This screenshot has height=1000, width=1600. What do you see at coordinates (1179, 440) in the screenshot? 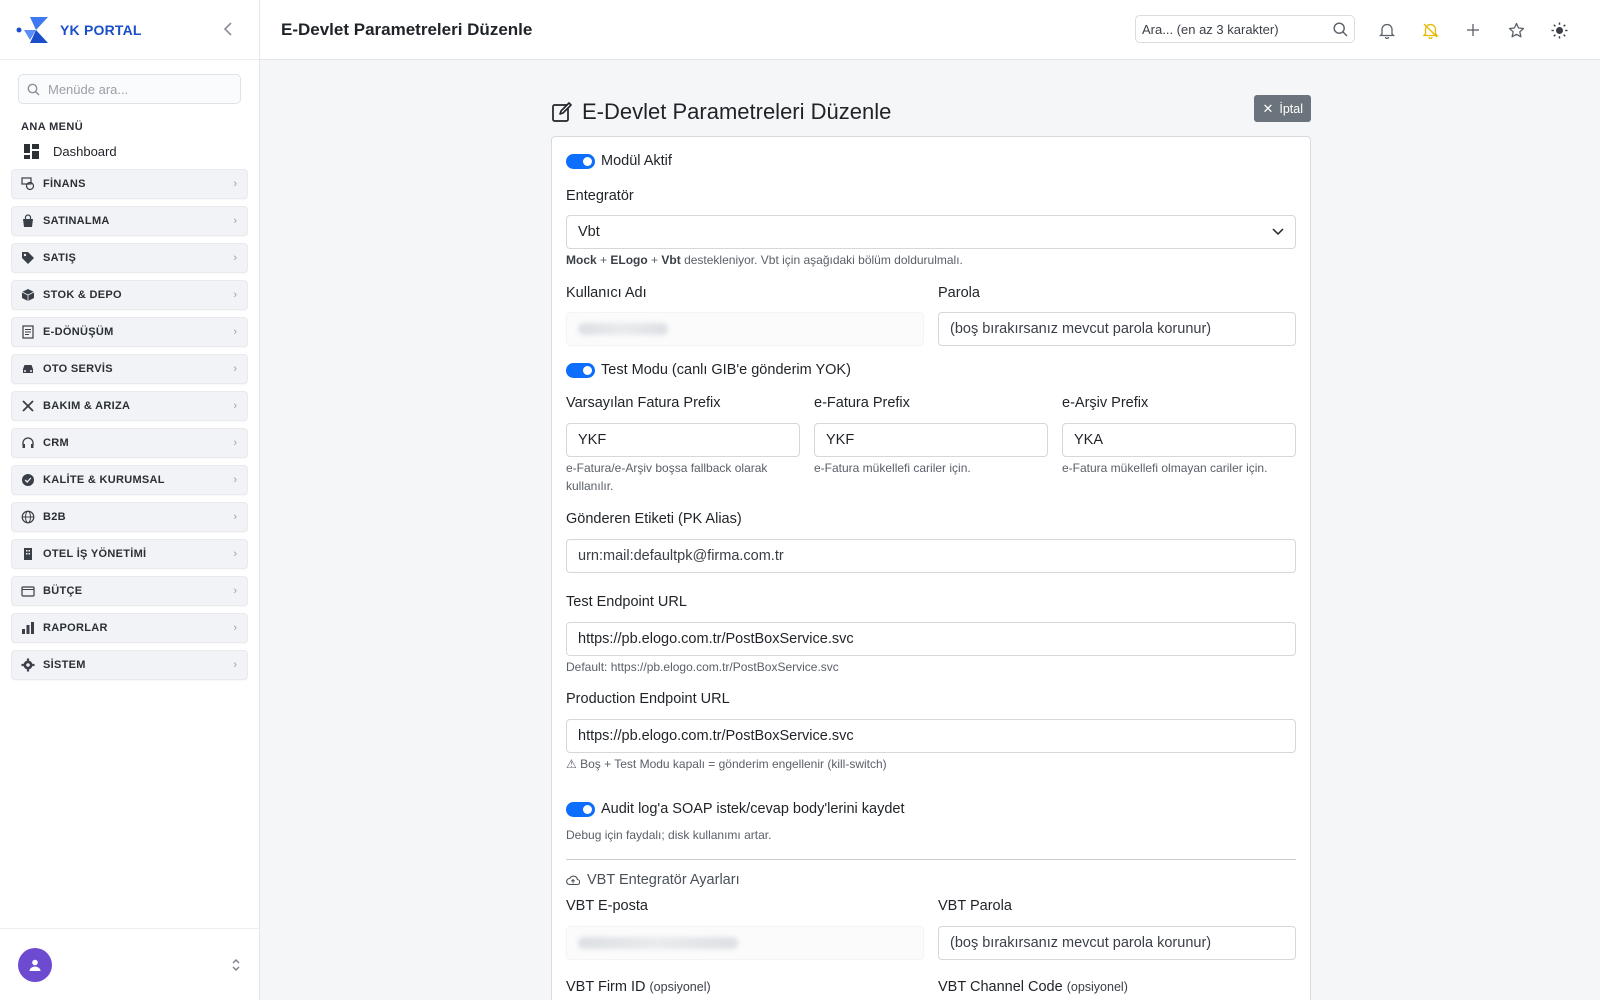
I see `earsiv-prefix-input` at bounding box center [1179, 440].